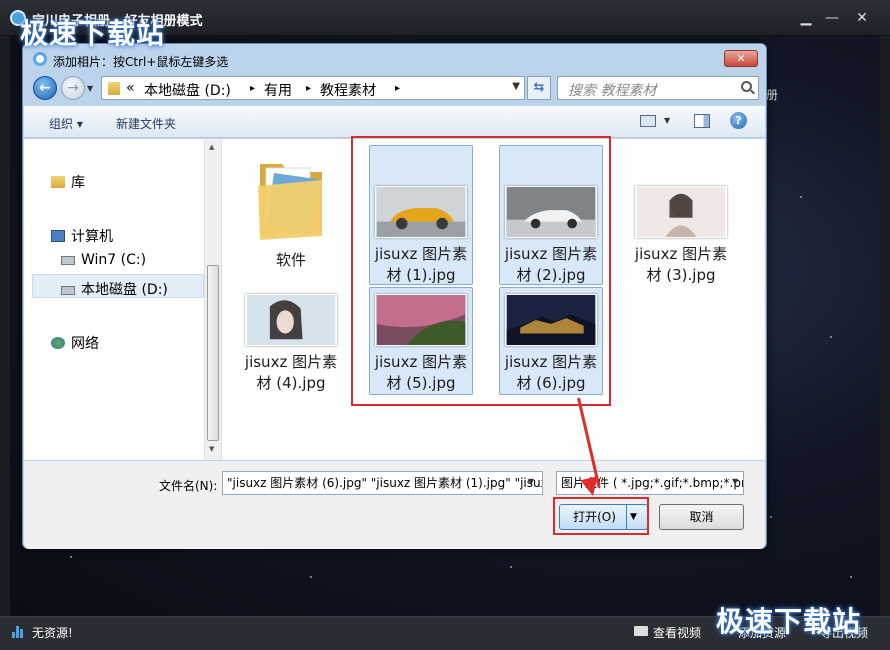  What do you see at coordinates (58, 343) in the screenshot?
I see `network-icon` at bounding box center [58, 343].